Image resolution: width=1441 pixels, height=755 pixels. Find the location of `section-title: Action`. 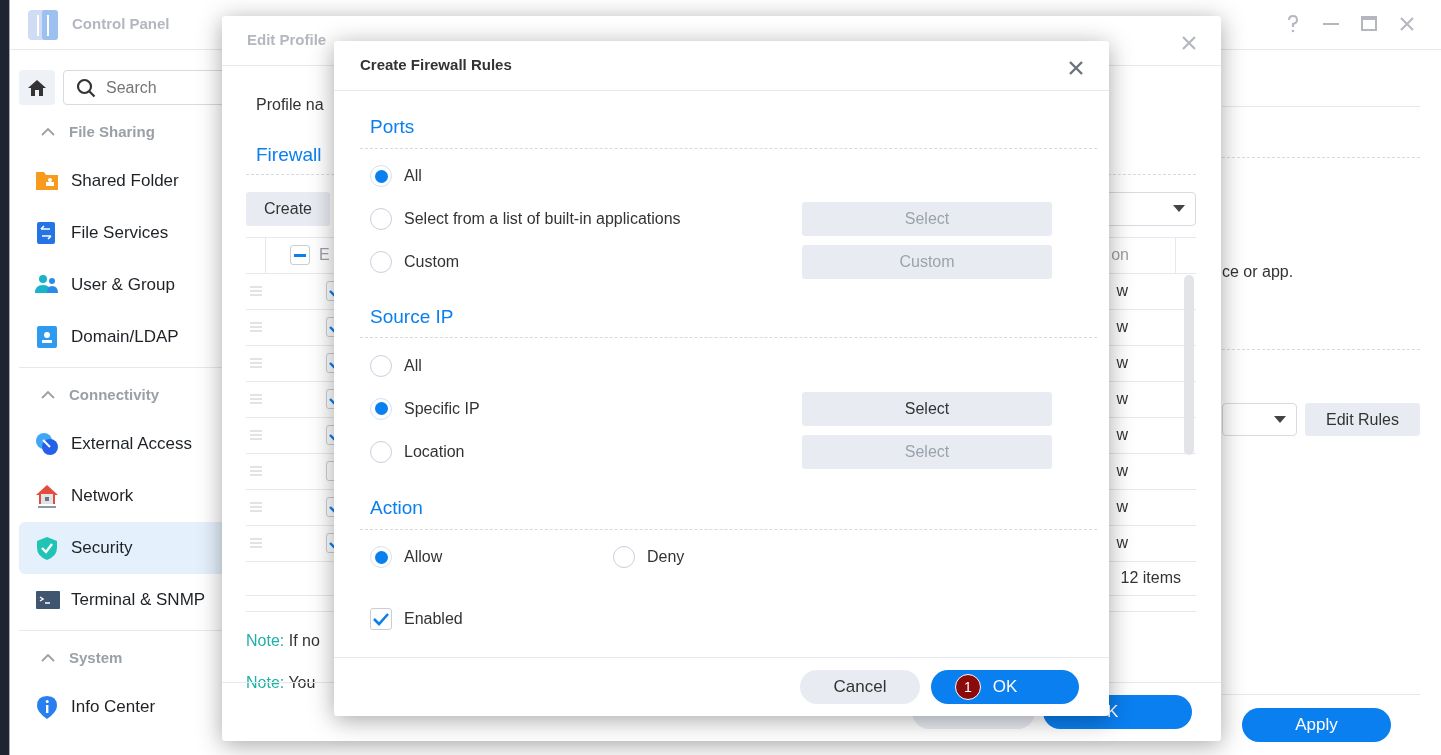

section-title: Action is located at coordinates (397, 508).